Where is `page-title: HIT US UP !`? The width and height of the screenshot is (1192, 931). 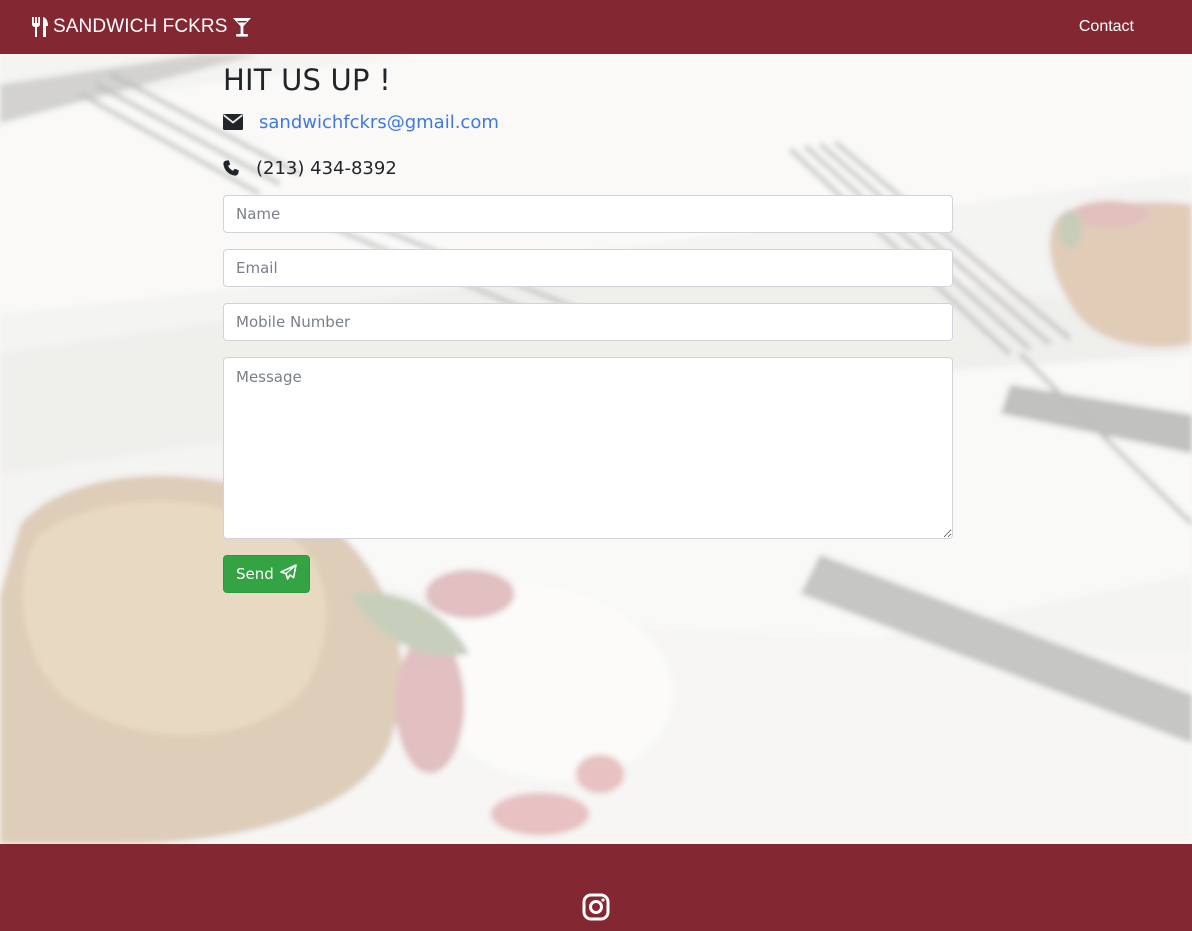
page-title: HIT US UP ! is located at coordinates (307, 80).